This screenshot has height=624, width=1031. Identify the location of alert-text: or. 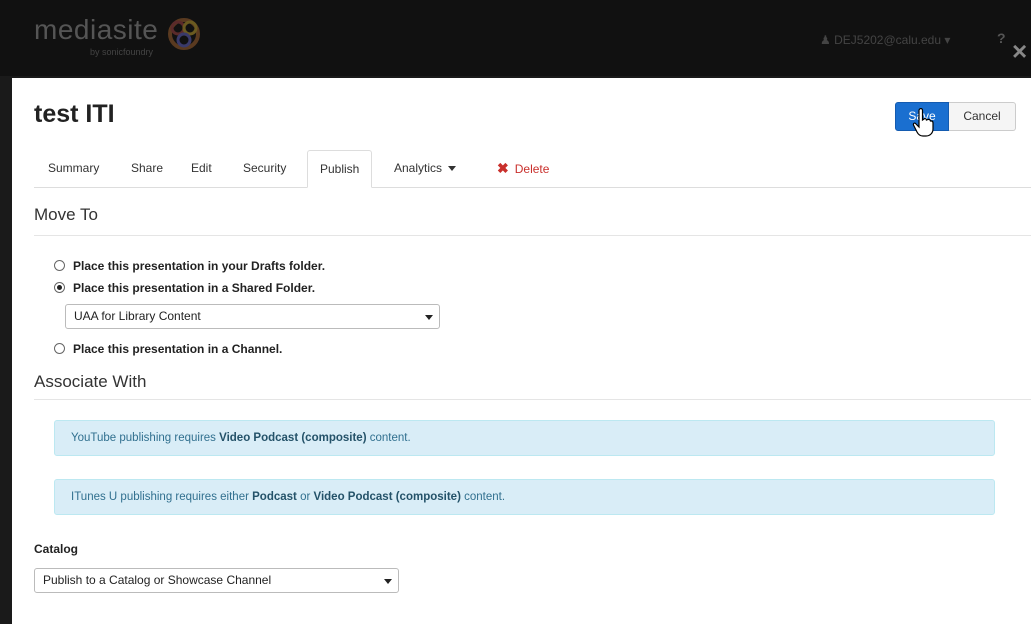
(305, 497).